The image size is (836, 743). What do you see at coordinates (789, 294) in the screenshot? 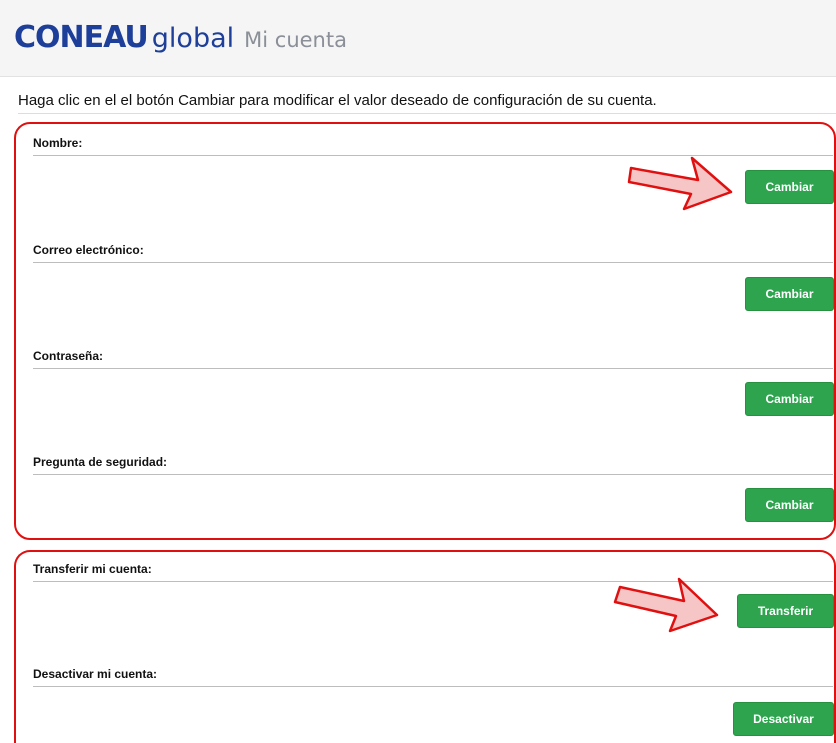
I see `change-email-button: Cambiar` at bounding box center [789, 294].